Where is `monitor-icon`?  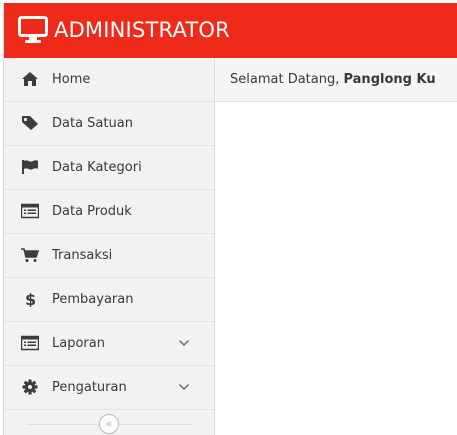
monitor-icon is located at coordinates (33, 29).